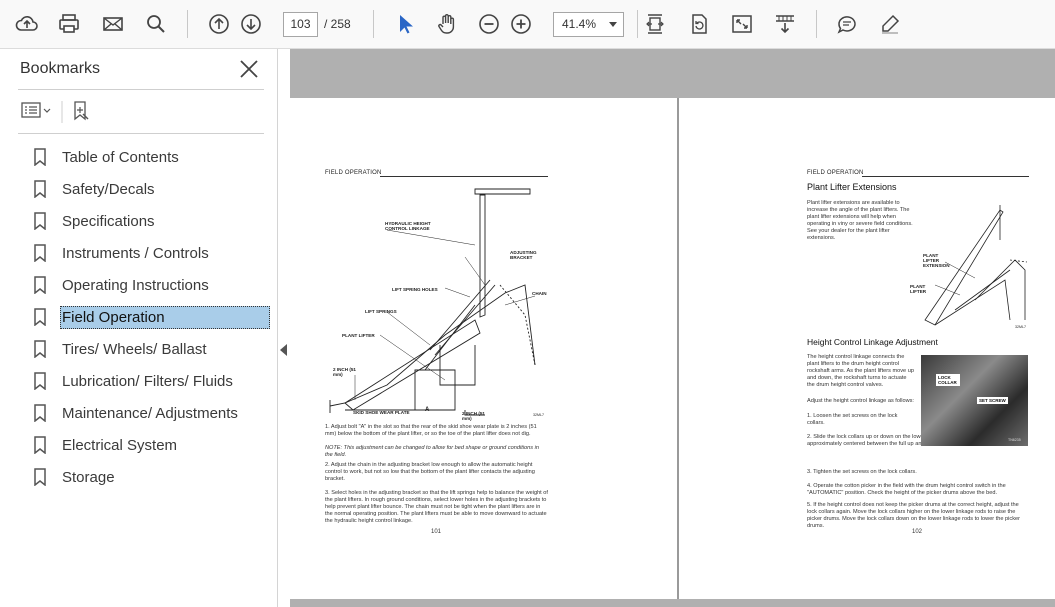 This screenshot has height=607, width=1055. I want to click on bookmark-label: Electrical System, so click(120, 445).